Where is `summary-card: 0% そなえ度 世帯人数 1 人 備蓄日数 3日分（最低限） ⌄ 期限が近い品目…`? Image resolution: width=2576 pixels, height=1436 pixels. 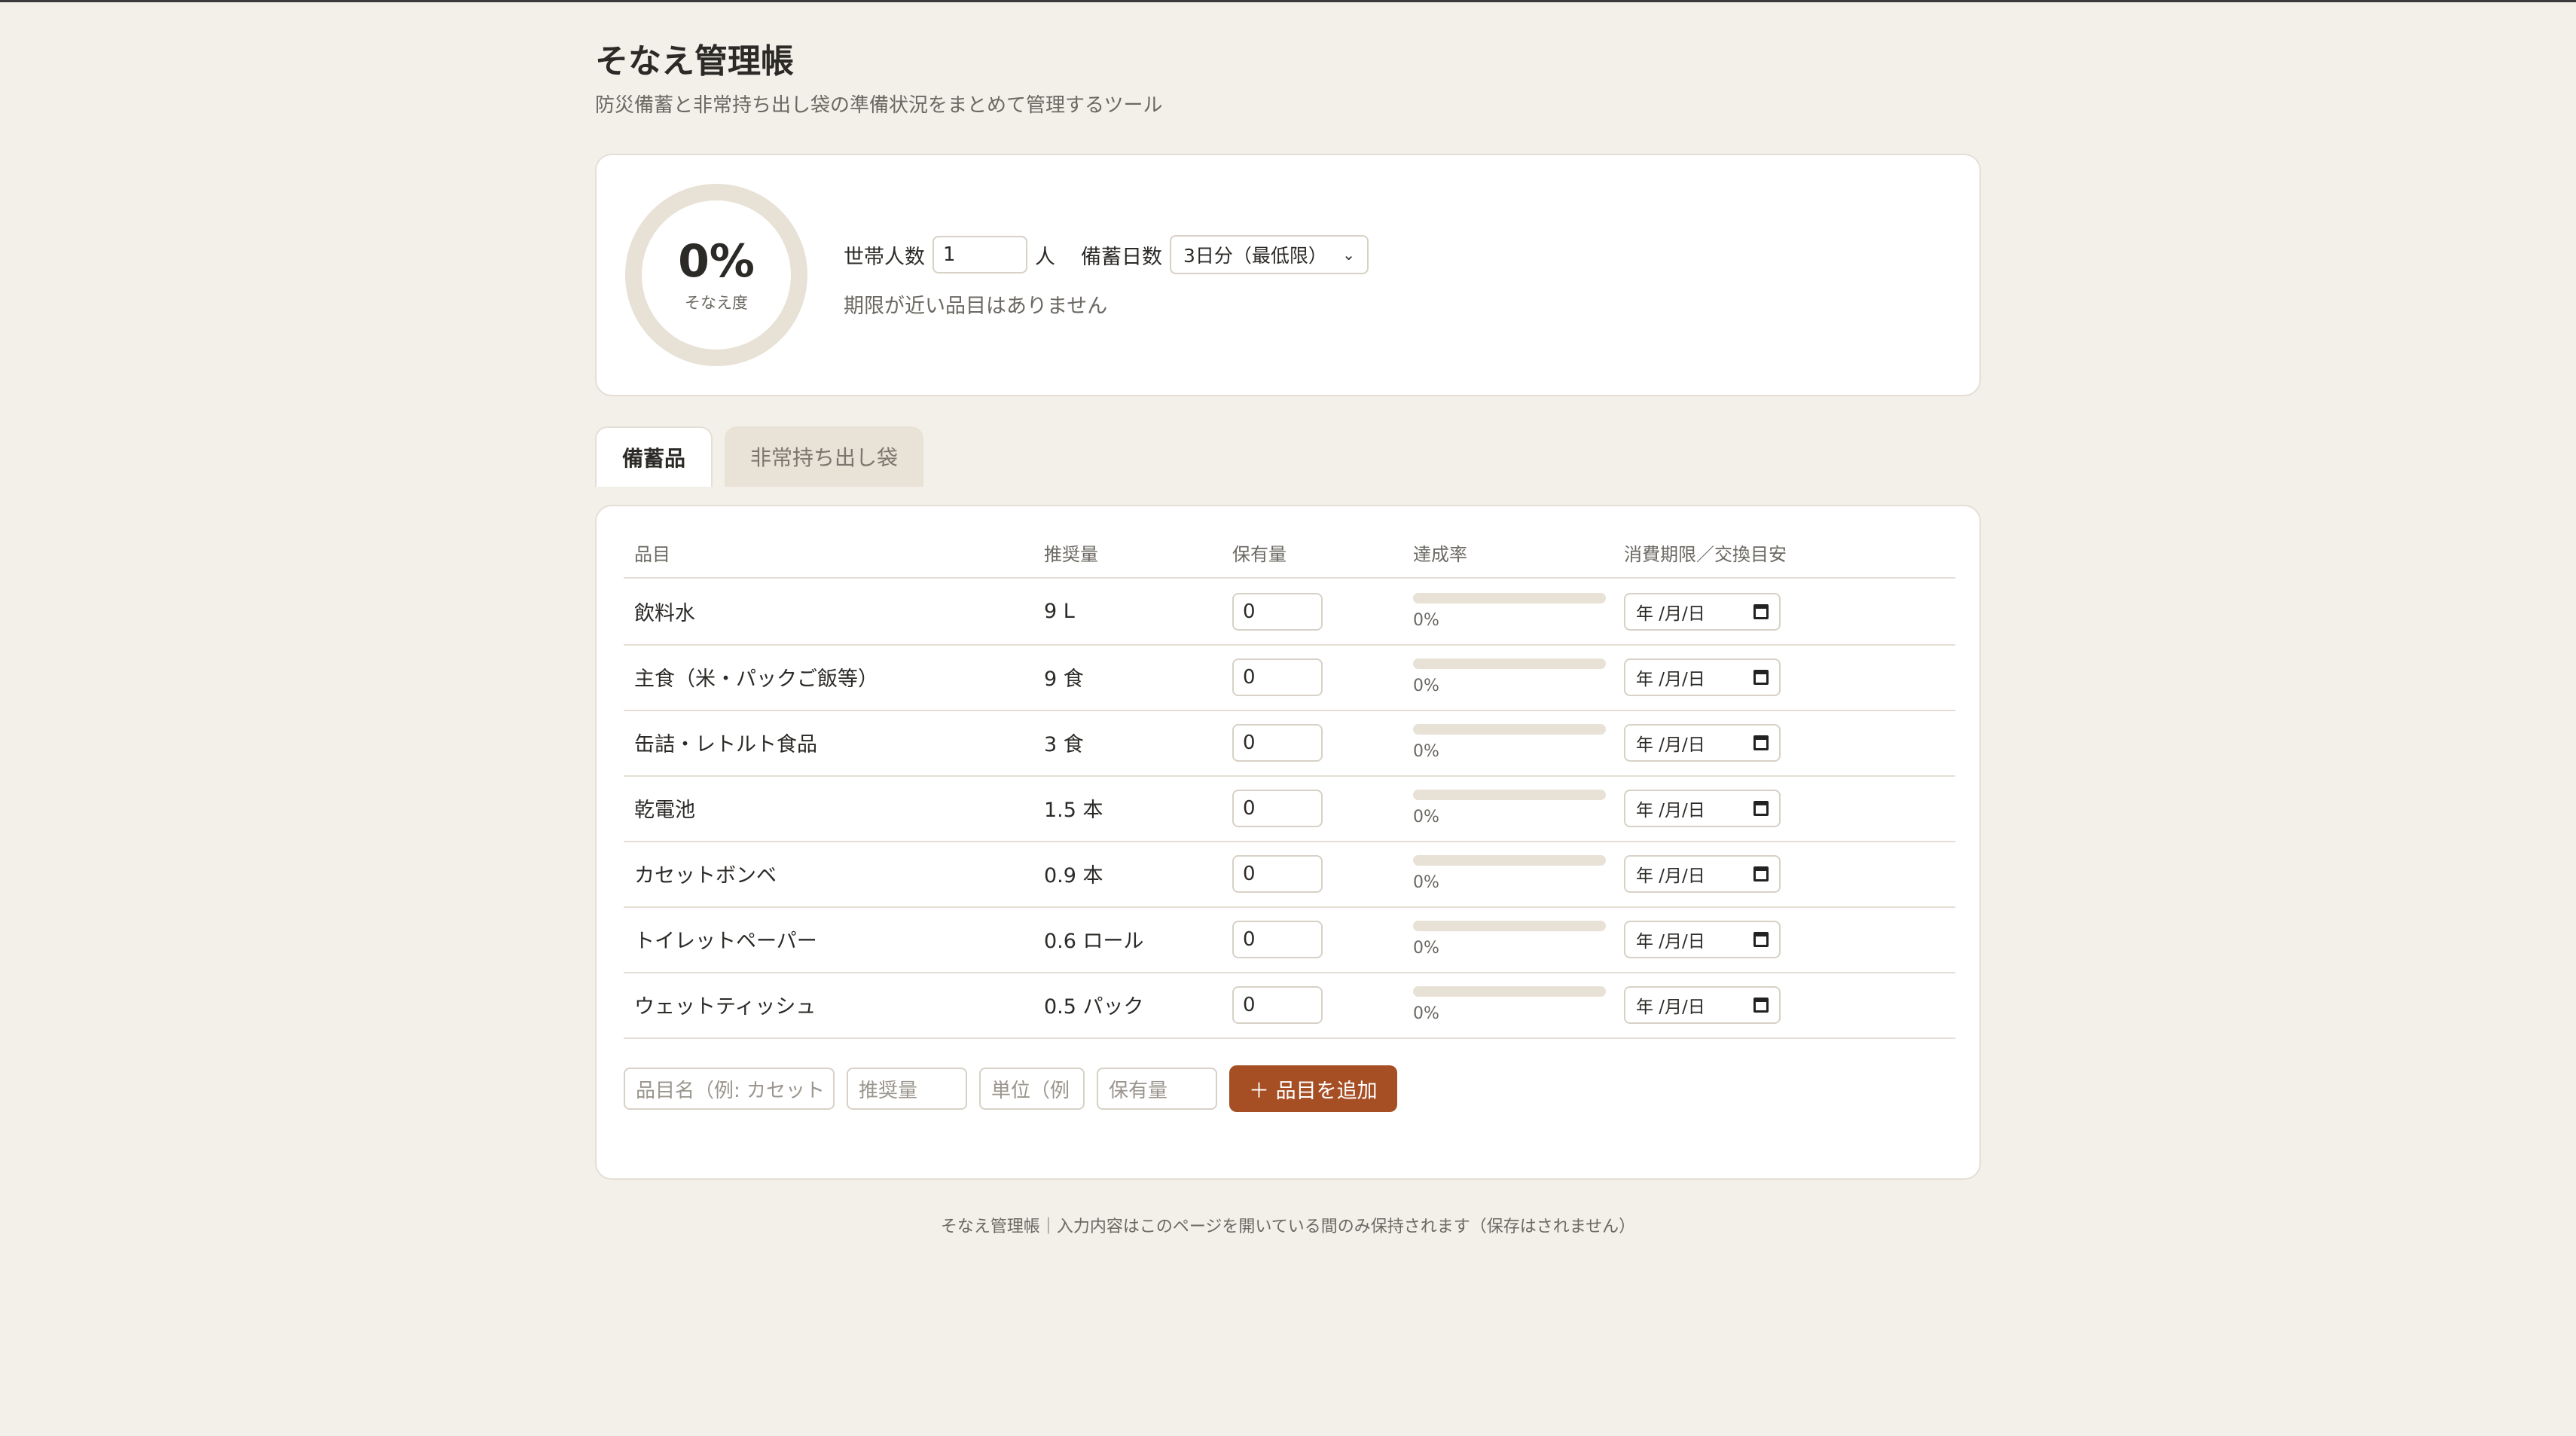 summary-card: 0% そなえ度 世帯人数 1 人 備蓄日数 3日分（最低限） ⌄ 期限が近い品目… is located at coordinates (1288, 275).